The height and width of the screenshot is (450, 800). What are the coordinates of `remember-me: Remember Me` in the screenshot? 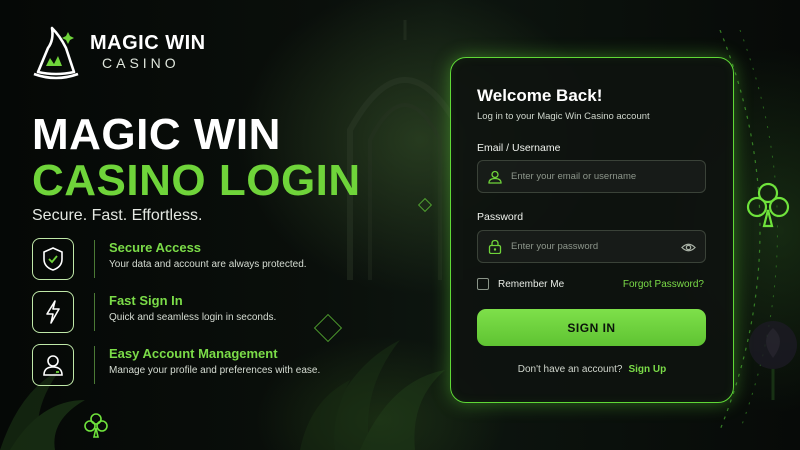 It's located at (520, 284).